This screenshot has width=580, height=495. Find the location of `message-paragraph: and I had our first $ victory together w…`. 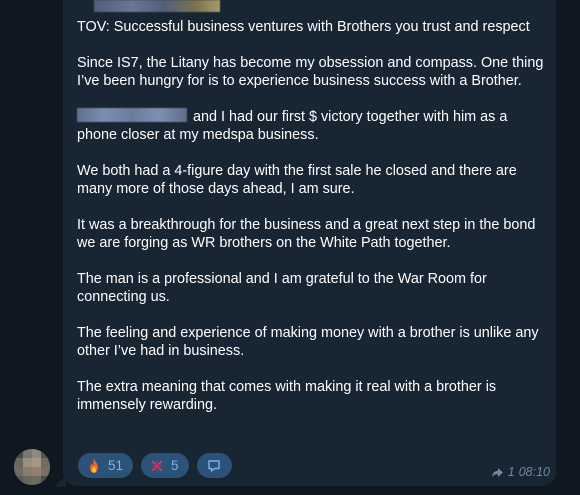

message-paragraph: and I had our first $ victory together w… is located at coordinates (312, 126).